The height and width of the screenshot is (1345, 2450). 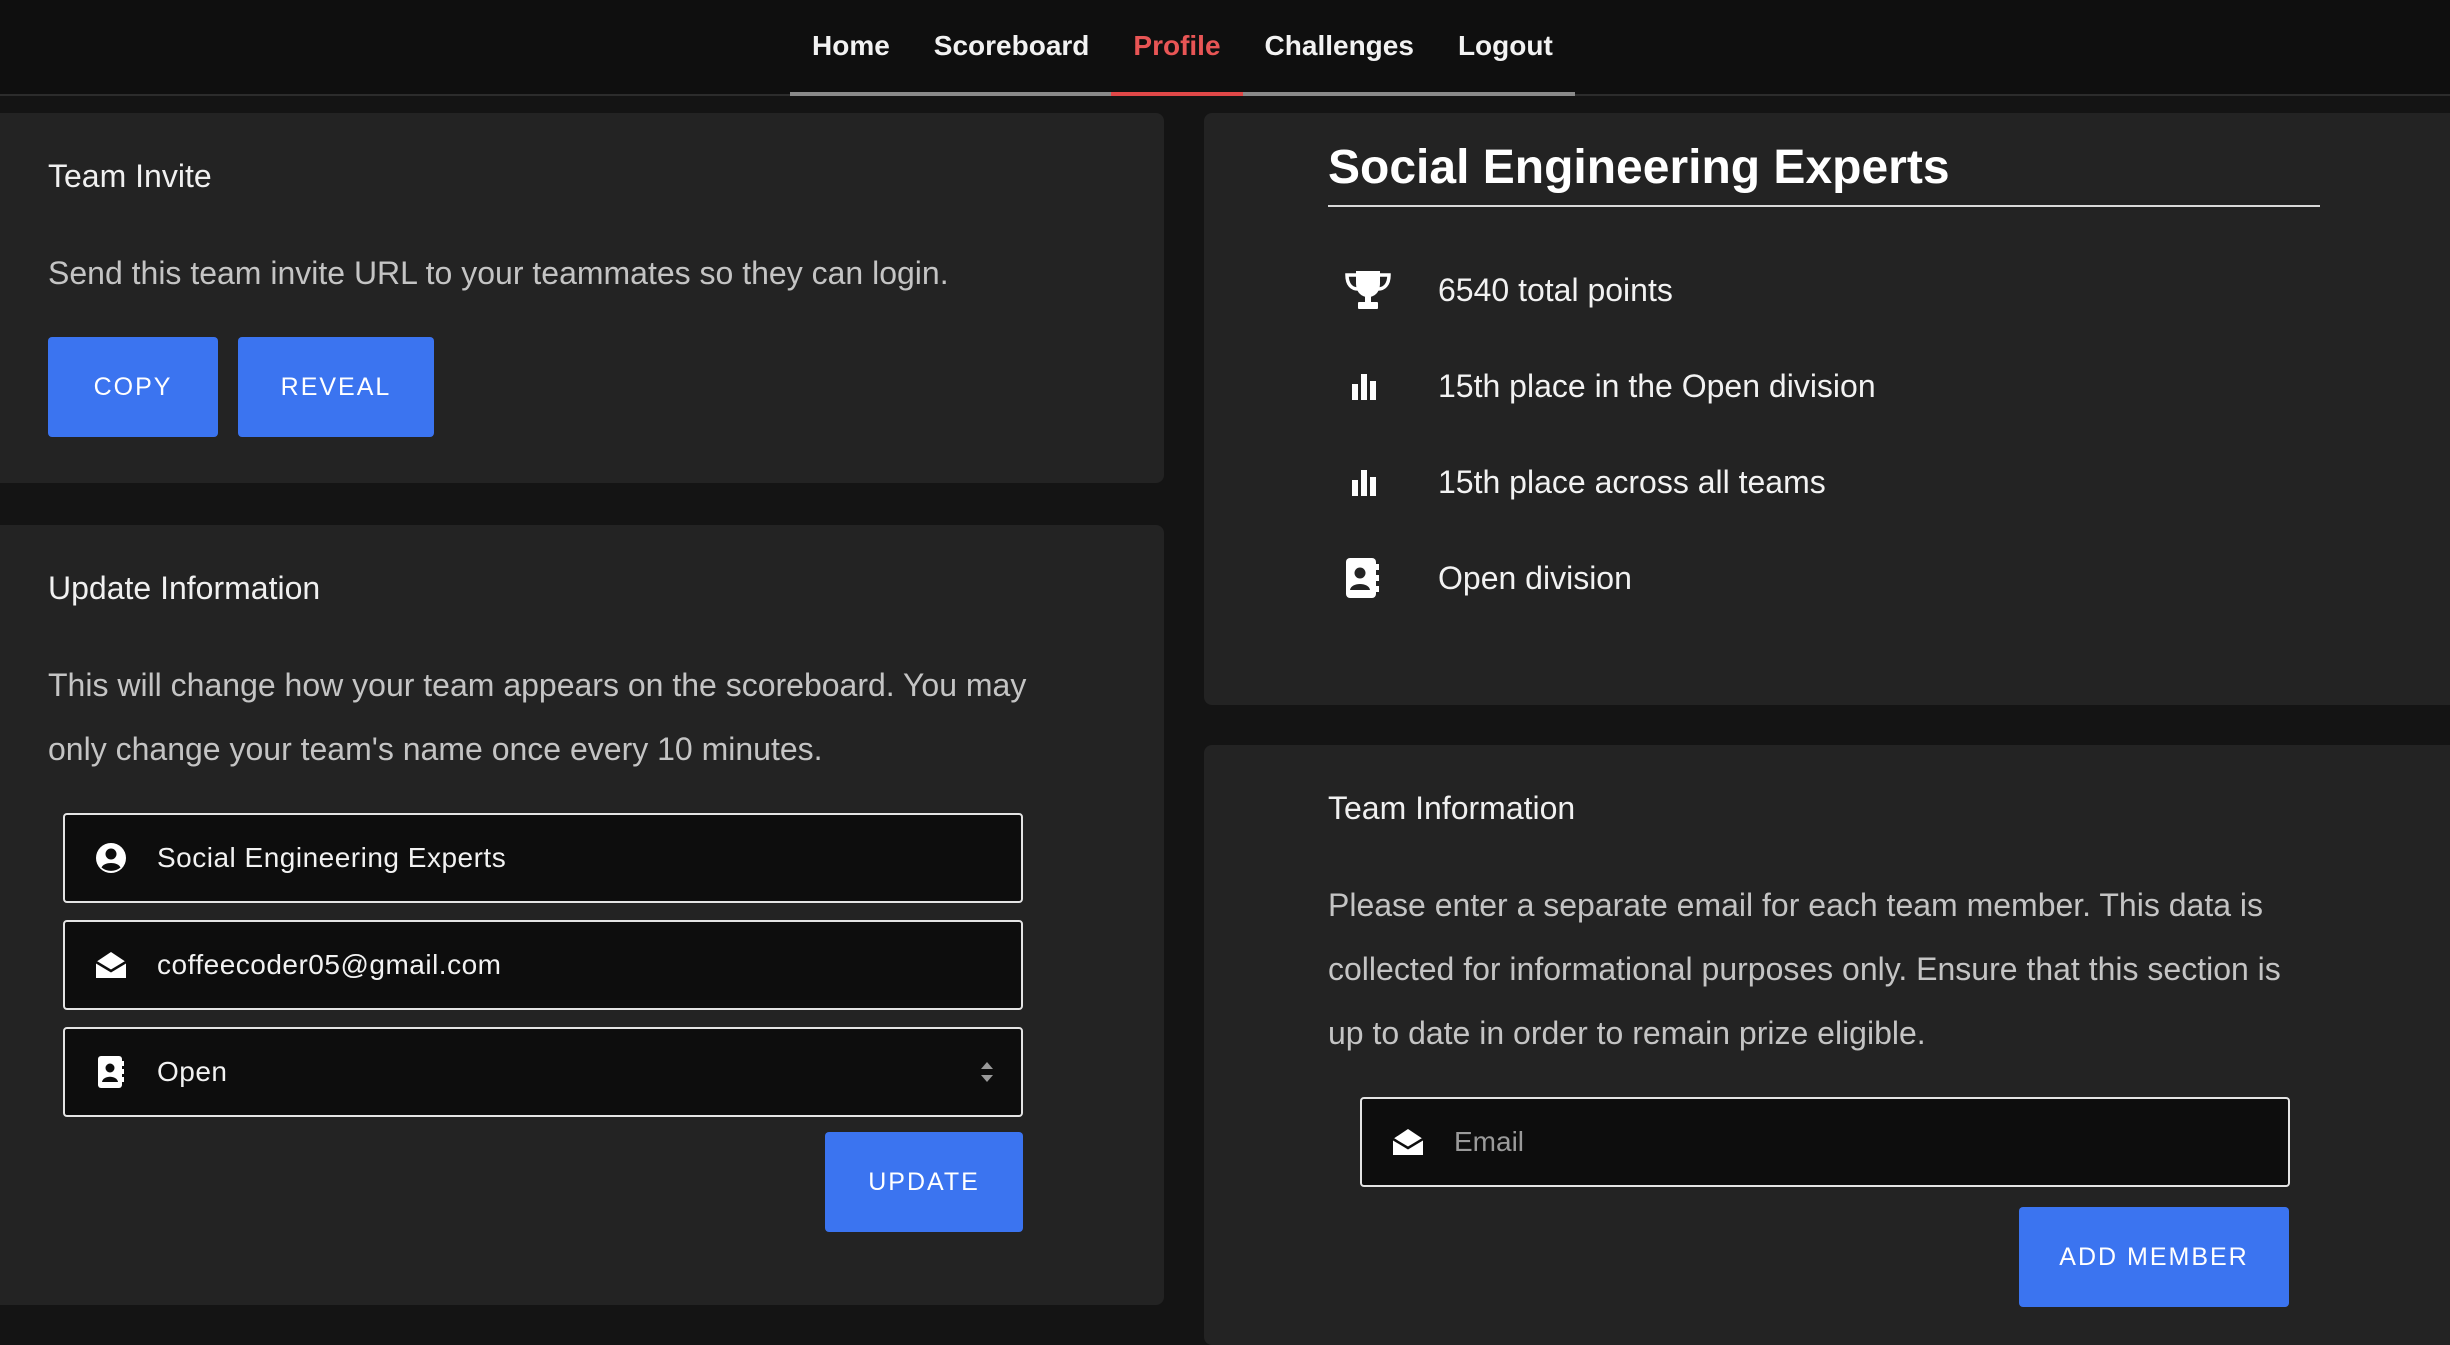 I want to click on update-button: UPDATE, so click(x=924, y=1182).